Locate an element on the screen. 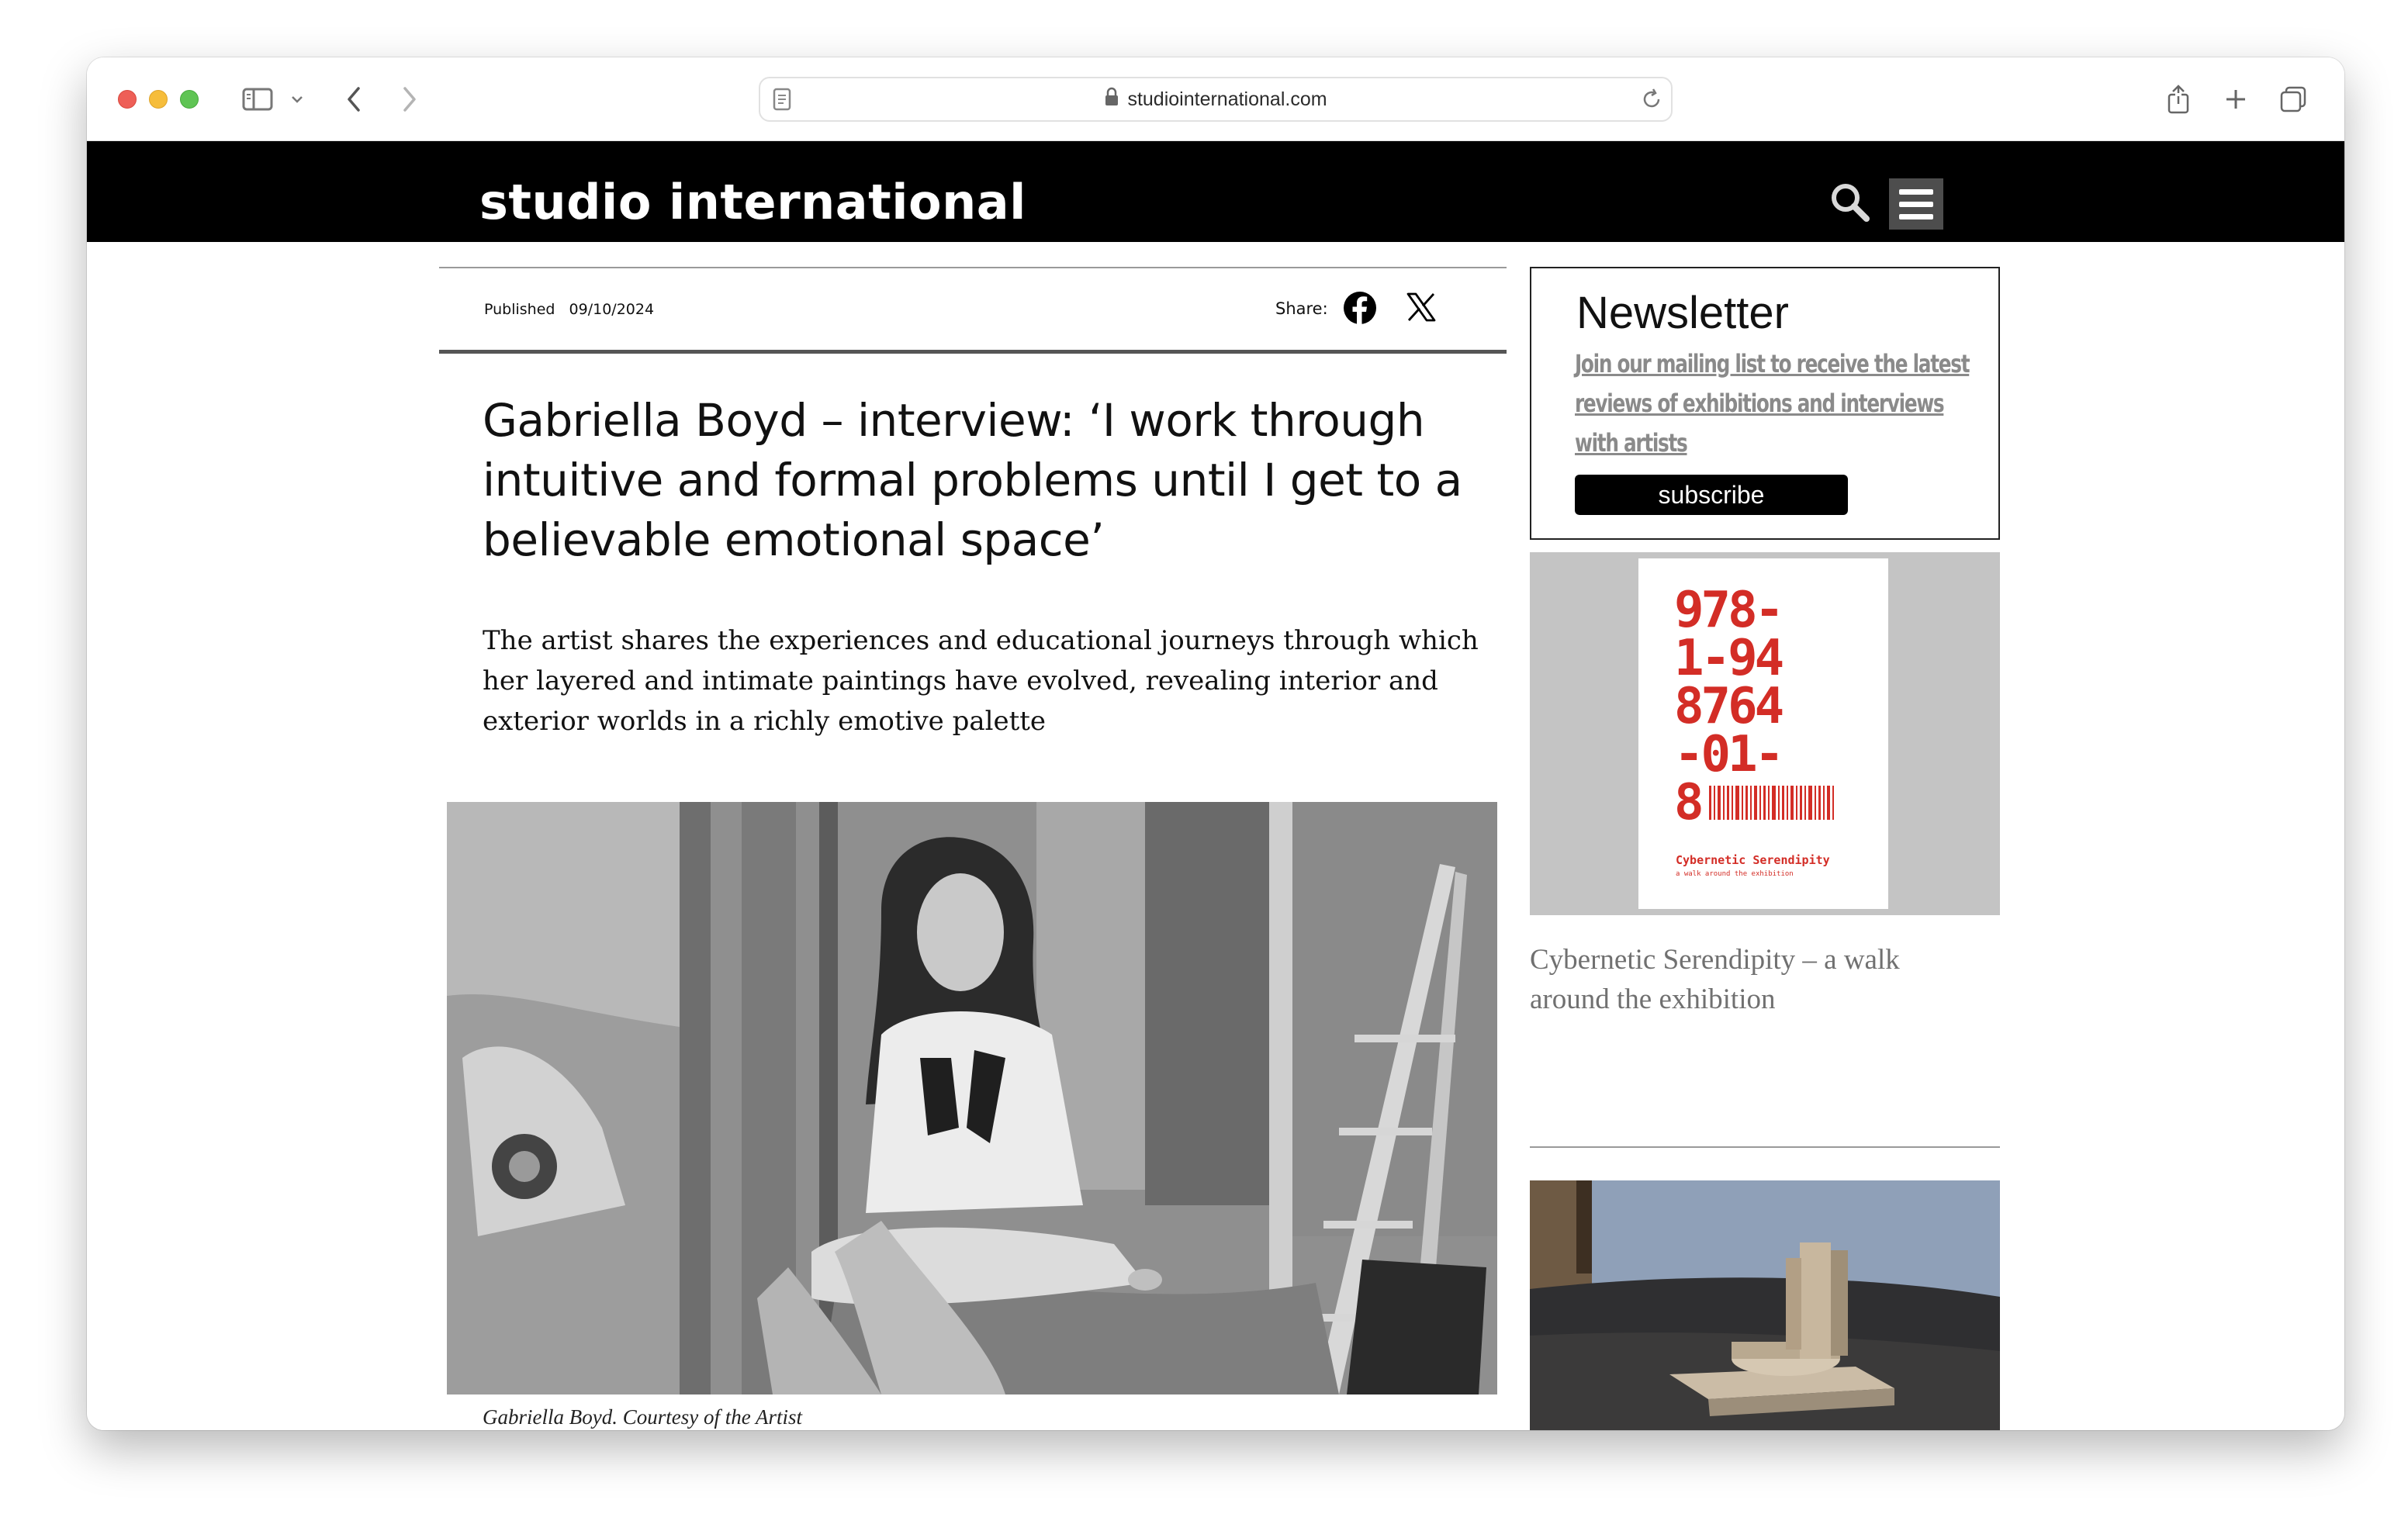  address-bar: studiointernational.com is located at coordinates (1216, 99).